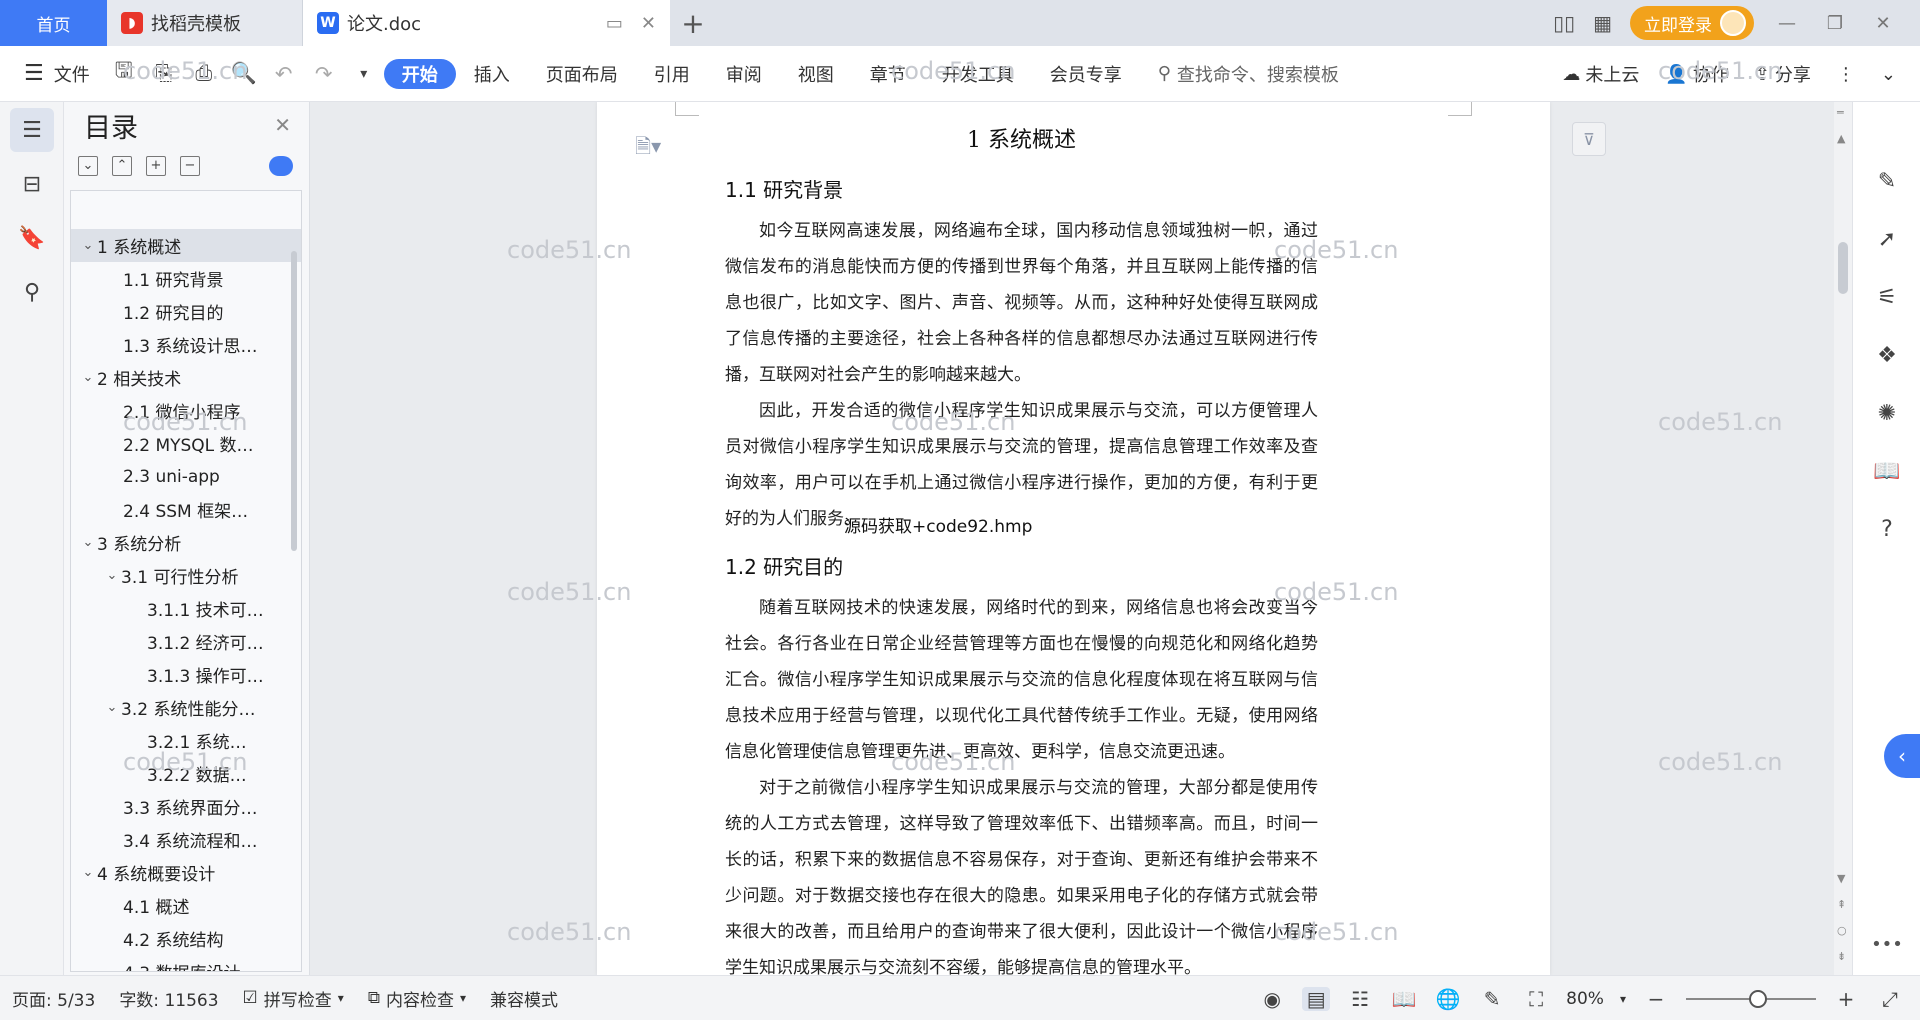  Describe the element at coordinates (1492, 999) in the screenshot. I see `write-mode-icon: ✎` at that location.